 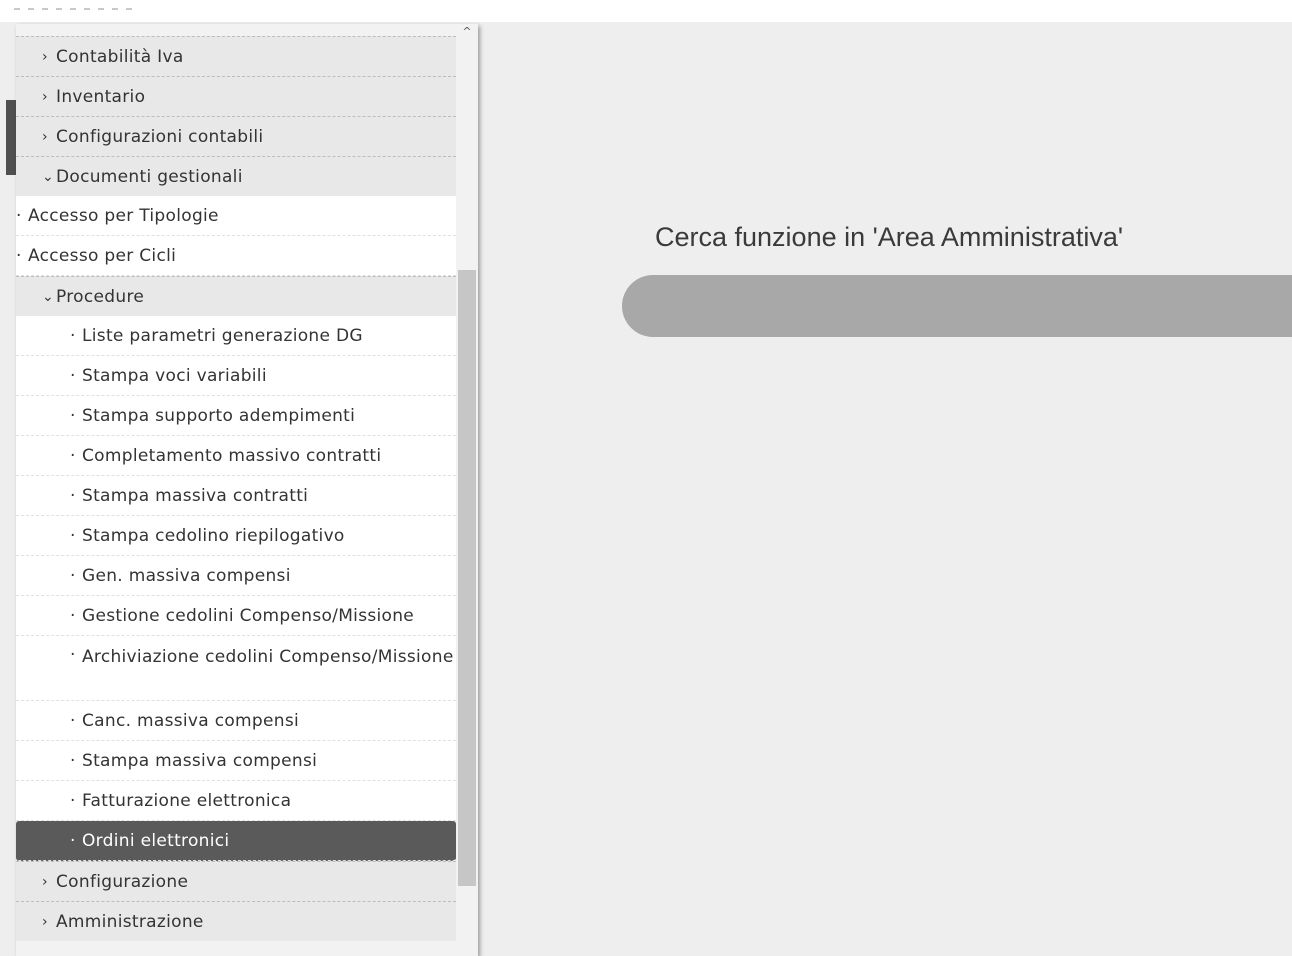 I want to click on menu-item-stampa-supporto-adempimenti: · Stampa supporto adempimenti, so click(x=236, y=416).